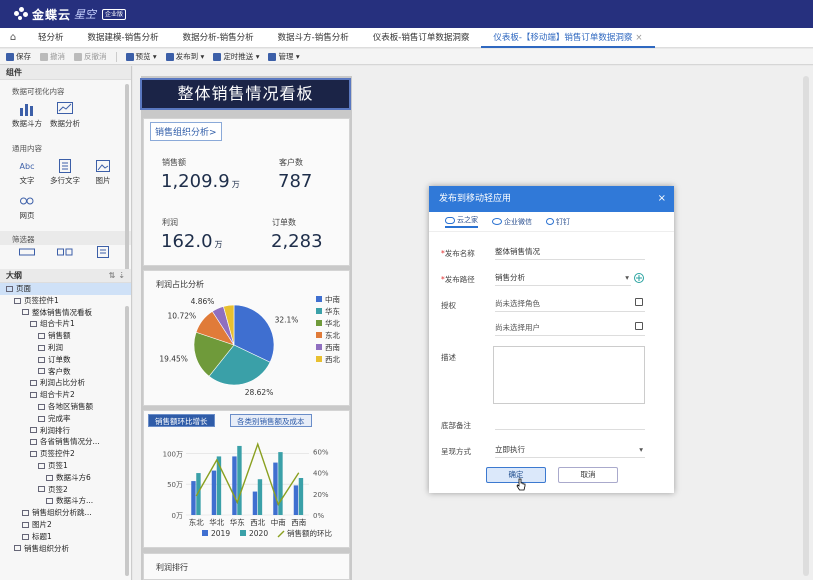 The width and height of the screenshot is (813, 580). I want to click on outline-node: 订单数, so click(65, 360).